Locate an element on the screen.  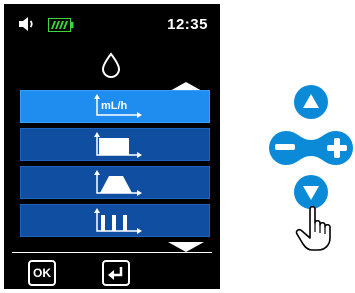
hand-pointer-icon is located at coordinates (313, 228).